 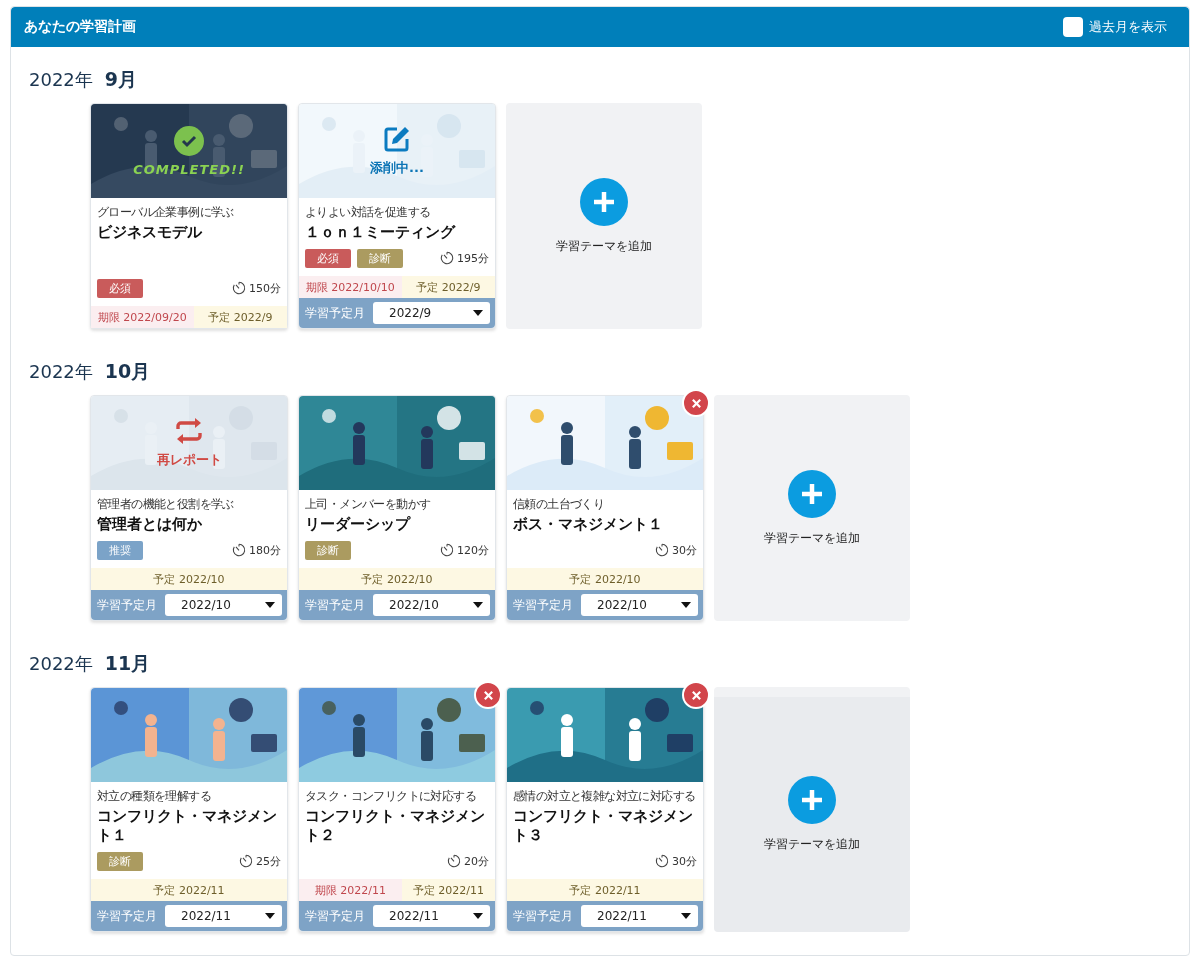 I want to click on course-title: リーダーシップ, so click(x=358, y=524).